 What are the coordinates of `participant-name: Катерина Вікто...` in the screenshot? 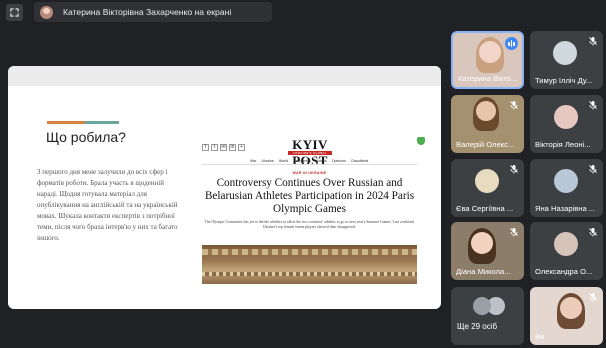 It's located at (488, 78).